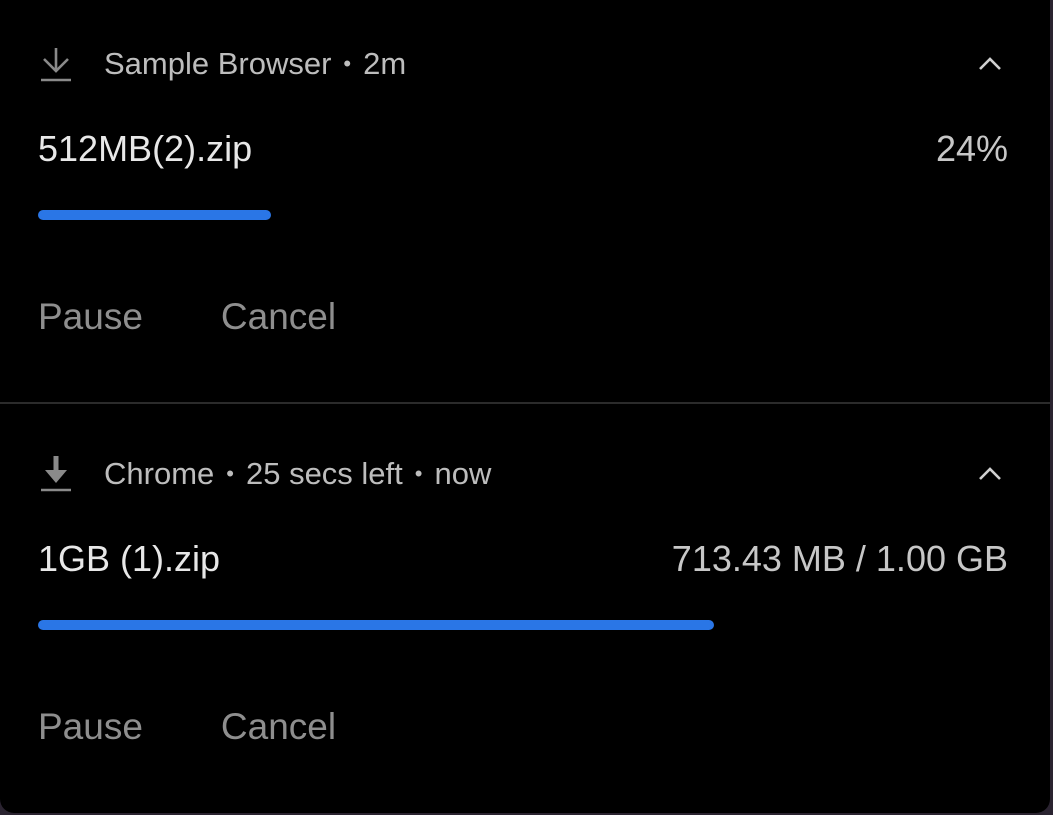 The height and width of the screenshot is (815, 1053). I want to click on file-name: 512MB(2).zip, so click(145, 148).